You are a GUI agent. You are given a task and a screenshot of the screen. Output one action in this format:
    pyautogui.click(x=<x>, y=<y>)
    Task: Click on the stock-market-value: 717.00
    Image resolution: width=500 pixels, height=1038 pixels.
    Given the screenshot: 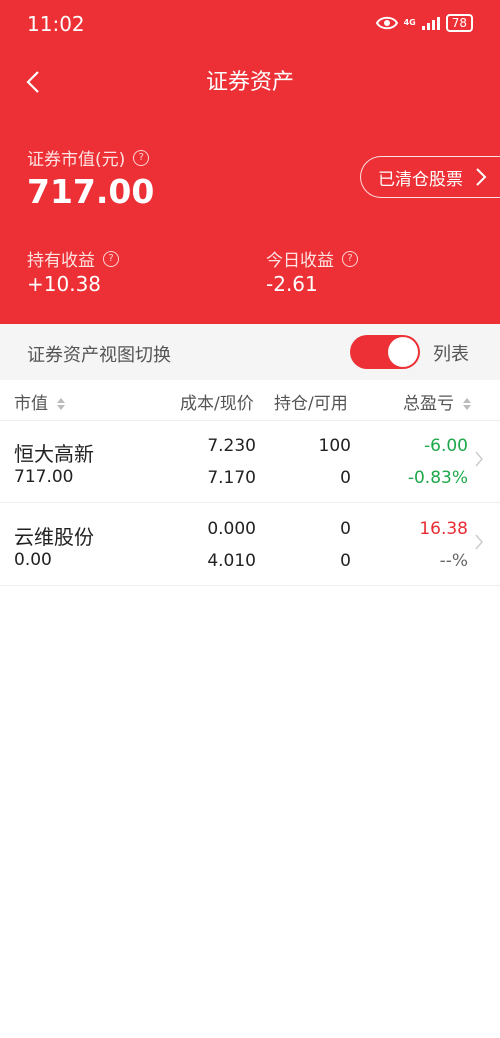 What is the action you would take?
    pyautogui.click(x=44, y=477)
    